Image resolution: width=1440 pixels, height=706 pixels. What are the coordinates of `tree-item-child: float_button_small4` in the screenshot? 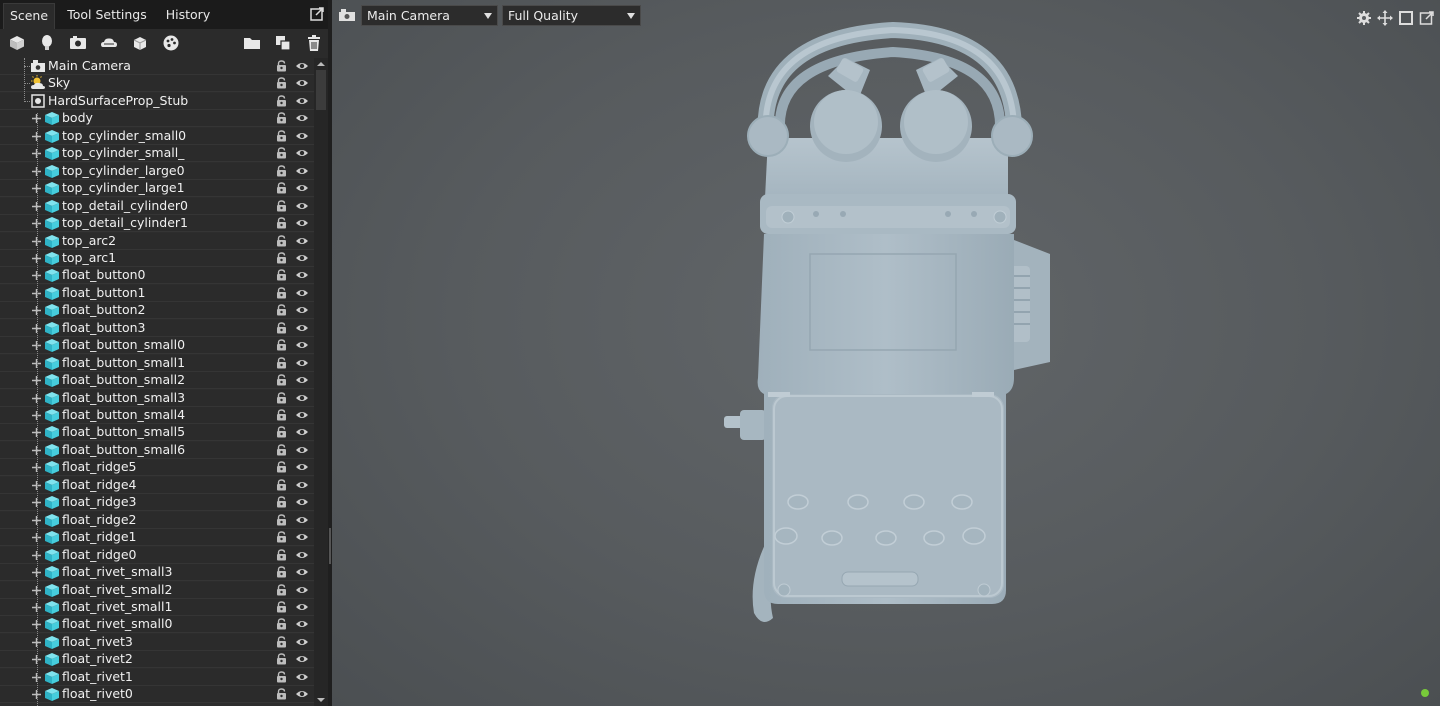 It's located at (157, 415).